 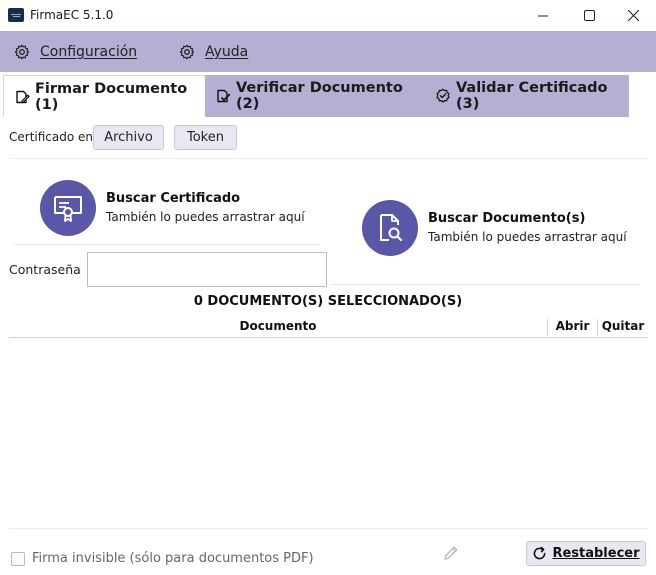 I want to click on tab-validar-label: Validar Certificado (3), so click(x=532, y=96).